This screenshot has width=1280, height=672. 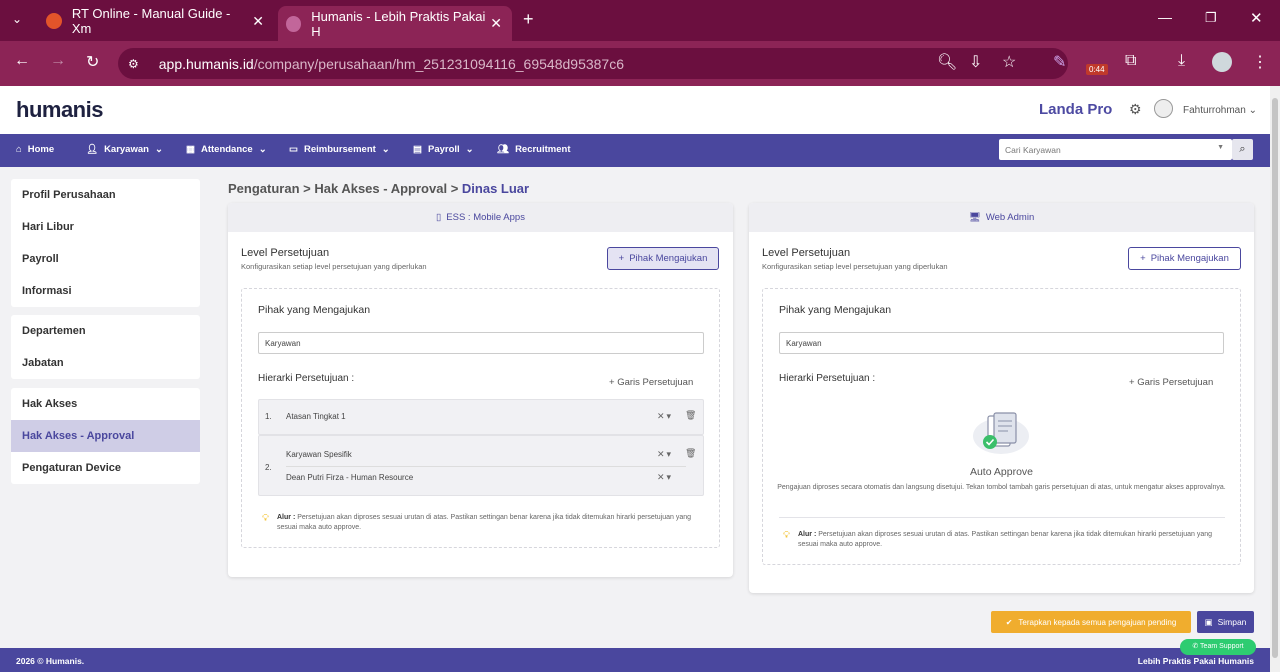 What do you see at coordinates (1130, 61) in the screenshot?
I see `extensions-puzzle-icon: ⧉` at bounding box center [1130, 61].